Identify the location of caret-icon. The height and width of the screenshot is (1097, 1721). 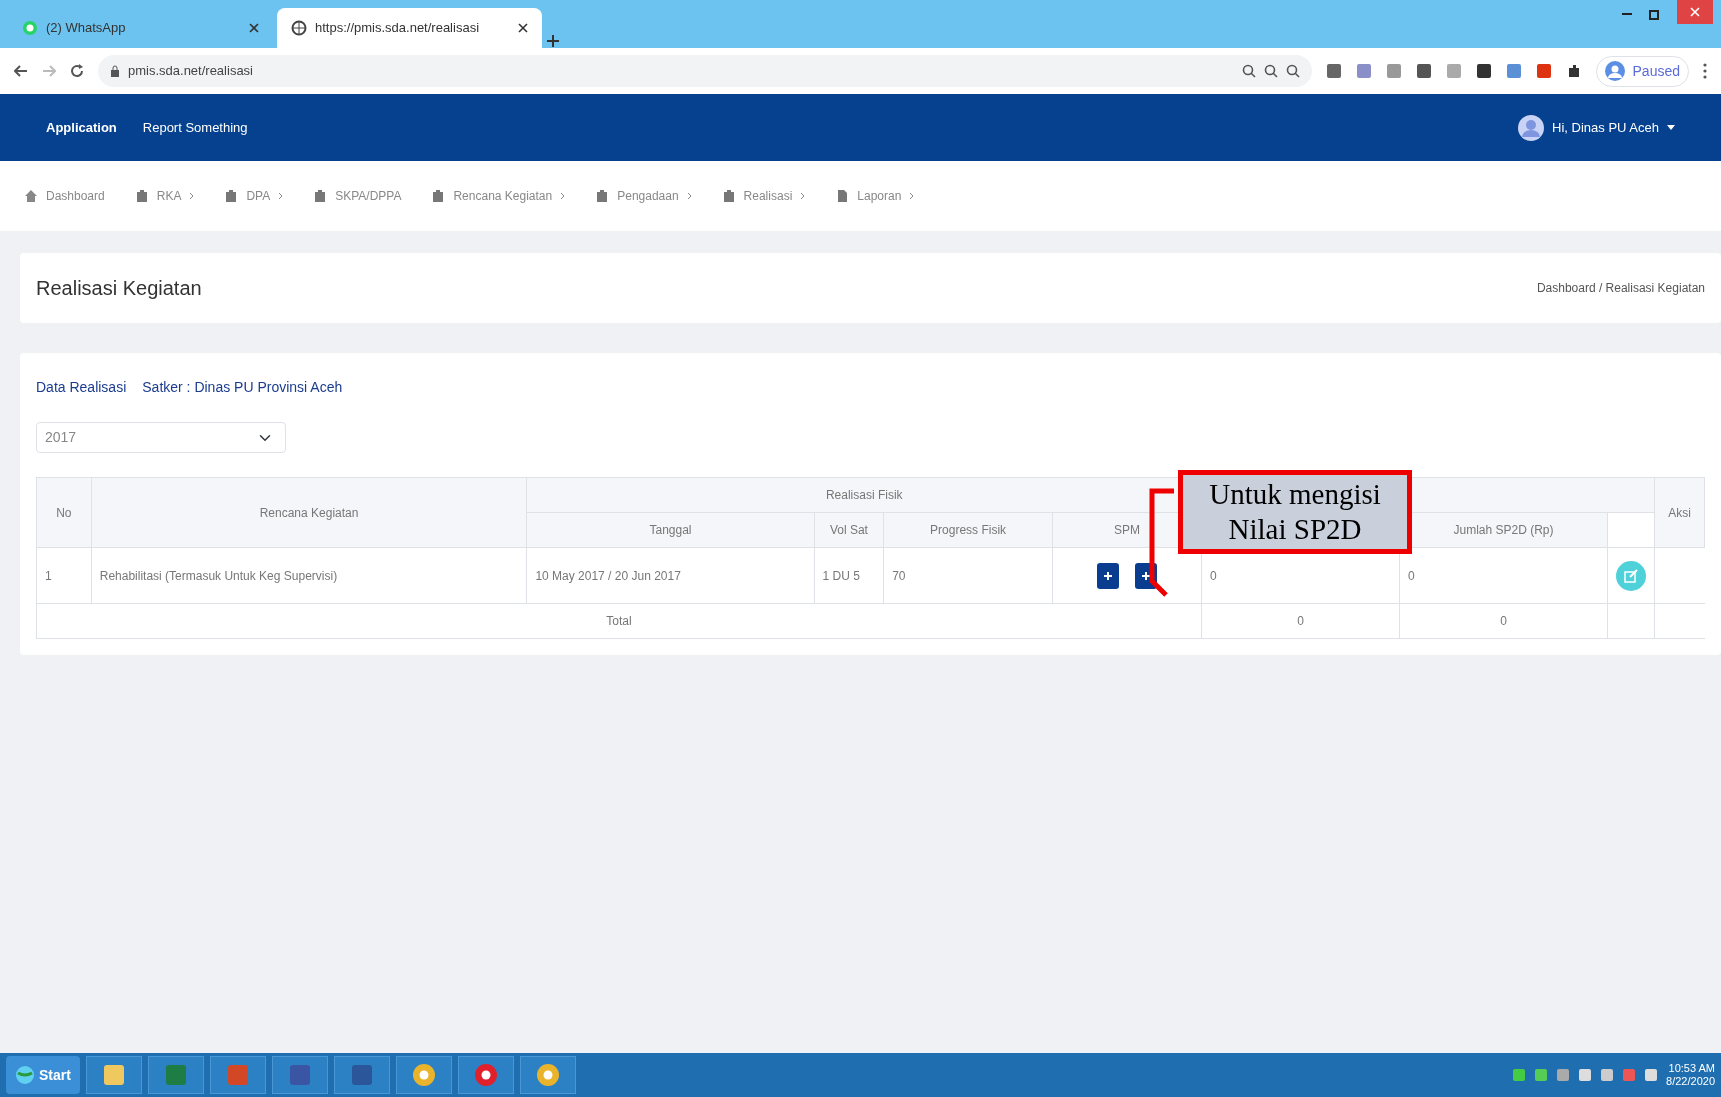
(1671, 127).